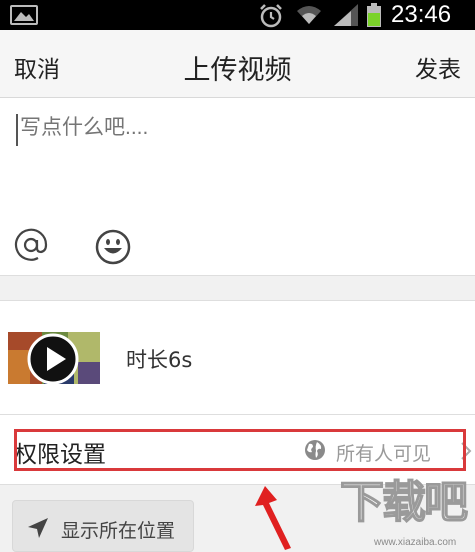 The height and width of the screenshot is (552, 475). What do you see at coordinates (113, 247) in the screenshot?
I see `emoji-icon` at bounding box center [113, 247].